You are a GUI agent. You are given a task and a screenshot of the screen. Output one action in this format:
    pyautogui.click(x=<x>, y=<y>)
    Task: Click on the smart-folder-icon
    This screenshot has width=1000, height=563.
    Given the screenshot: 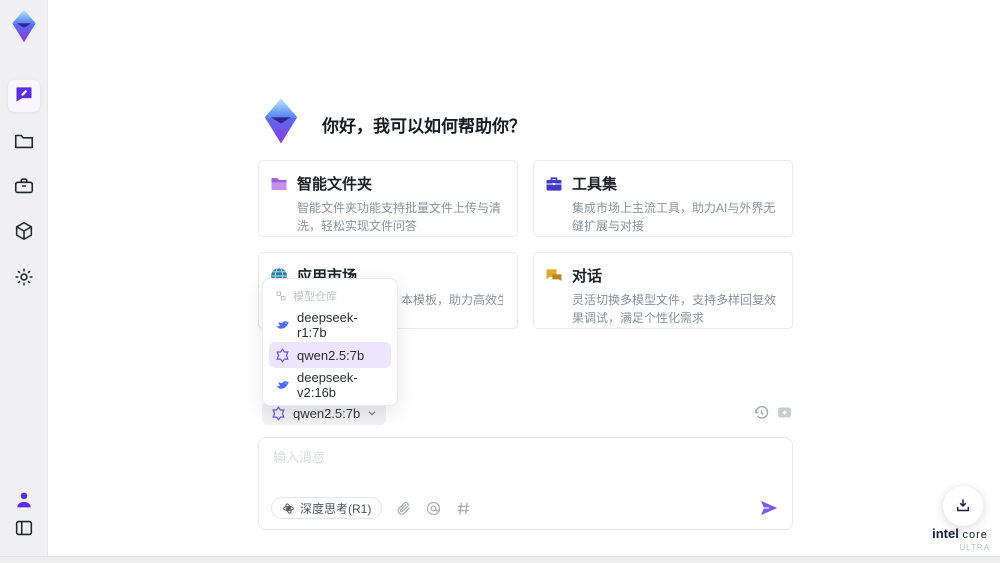 What is the action you would take?
    pyautogui.click(x=279, y=183)
    